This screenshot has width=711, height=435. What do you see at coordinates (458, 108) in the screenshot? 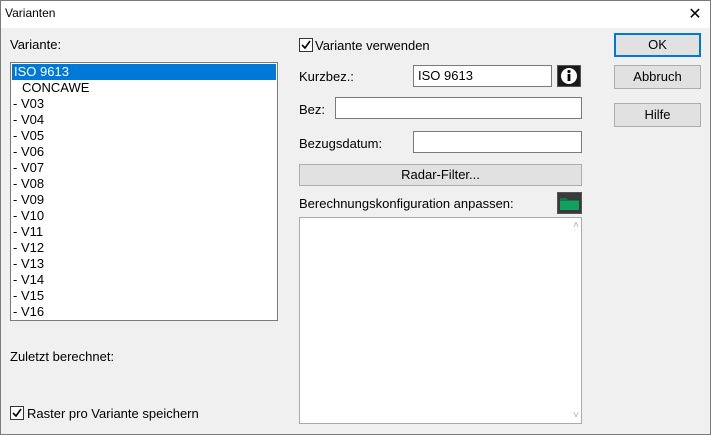
I see `bez-field` at bounding box center [458, 108].